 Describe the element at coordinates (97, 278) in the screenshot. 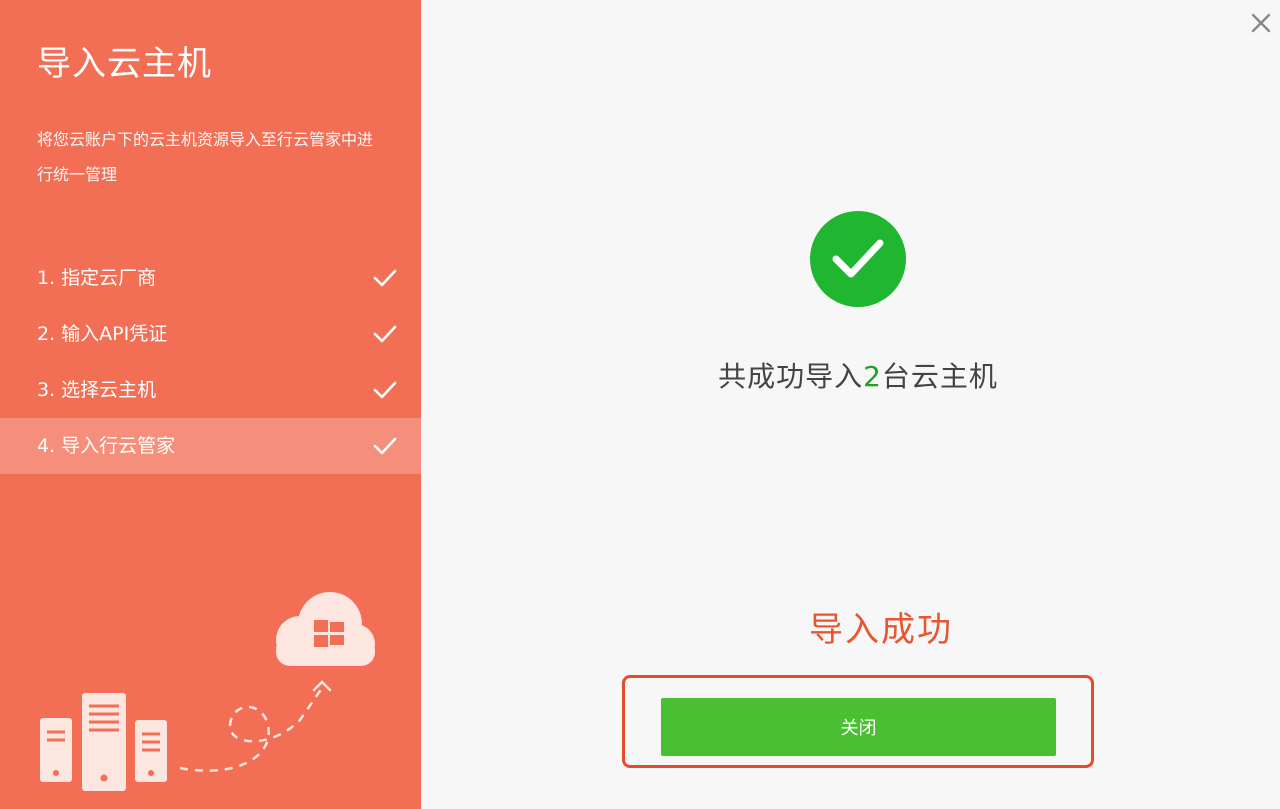

I see `step-label: 1. 指定云厂商` at that location.